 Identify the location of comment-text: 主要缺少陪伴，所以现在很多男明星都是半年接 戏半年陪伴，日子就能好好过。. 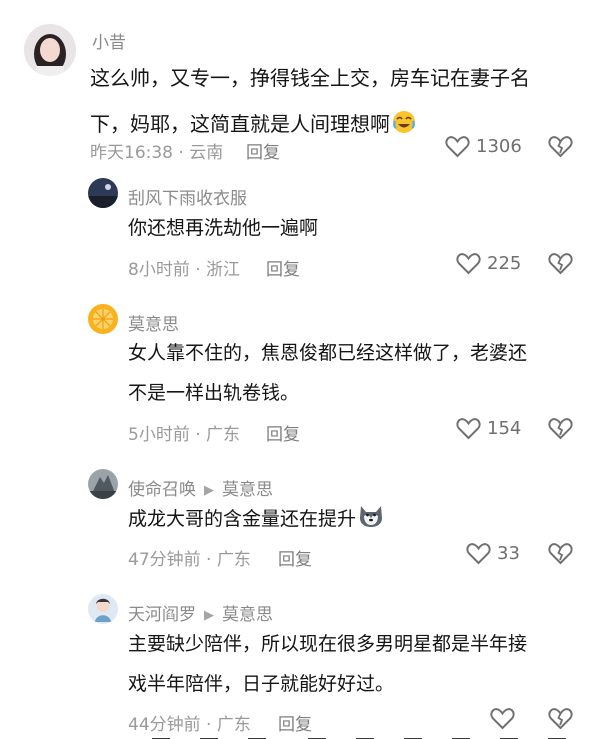
(353, 664).